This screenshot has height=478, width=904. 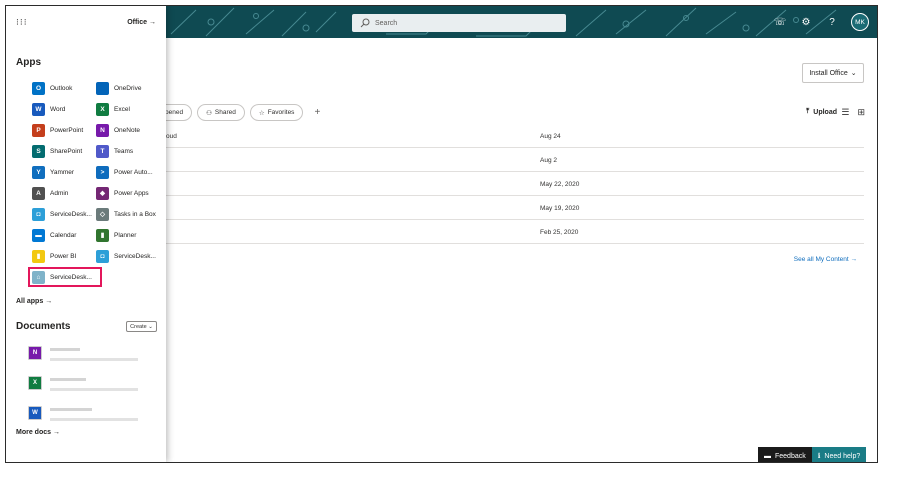 What do you see at coordinates (317, 112) in the screenshot?
I see `add-filter-icon: +` at bounding box center [317, 112].